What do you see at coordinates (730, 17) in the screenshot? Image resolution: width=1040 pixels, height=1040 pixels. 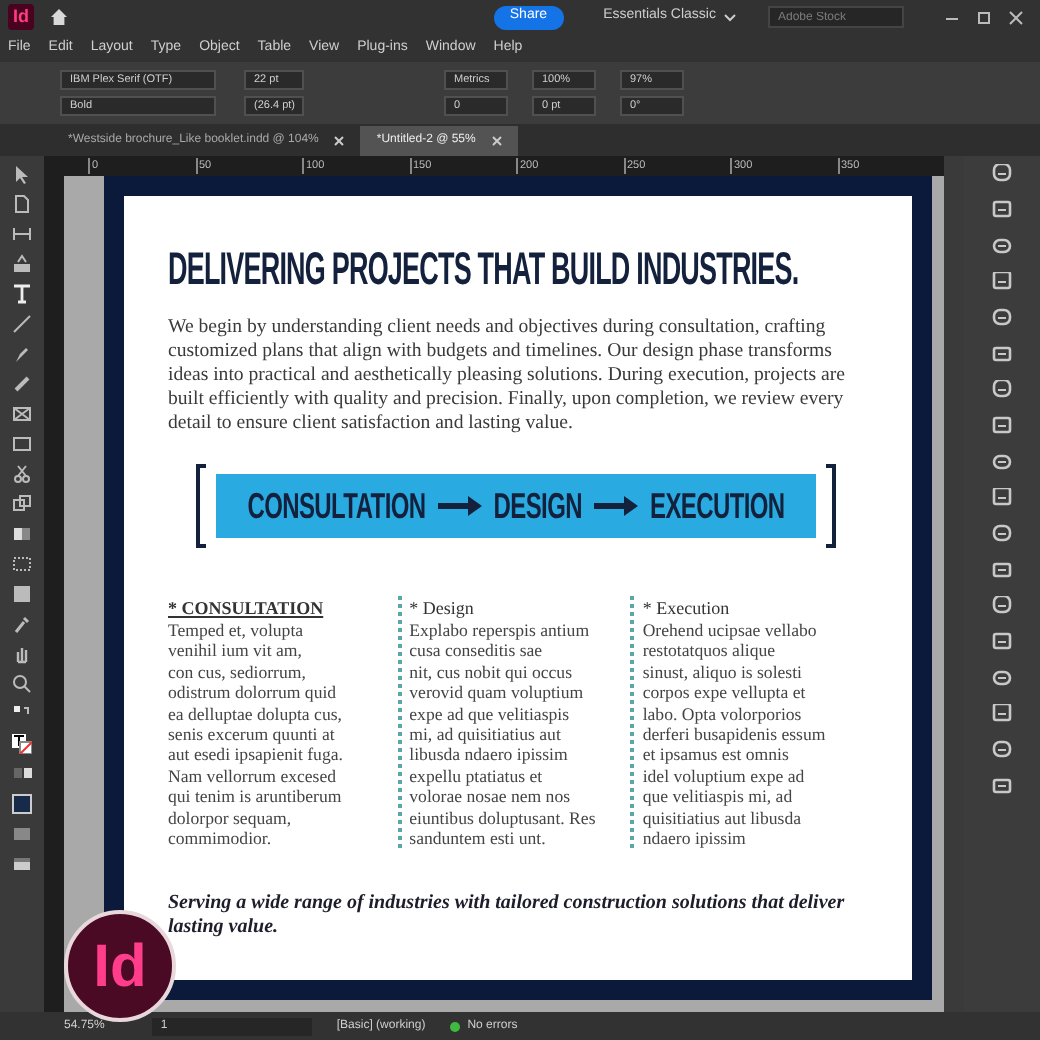 I see `chevron-down-icon` at bounding box center [730, 17].